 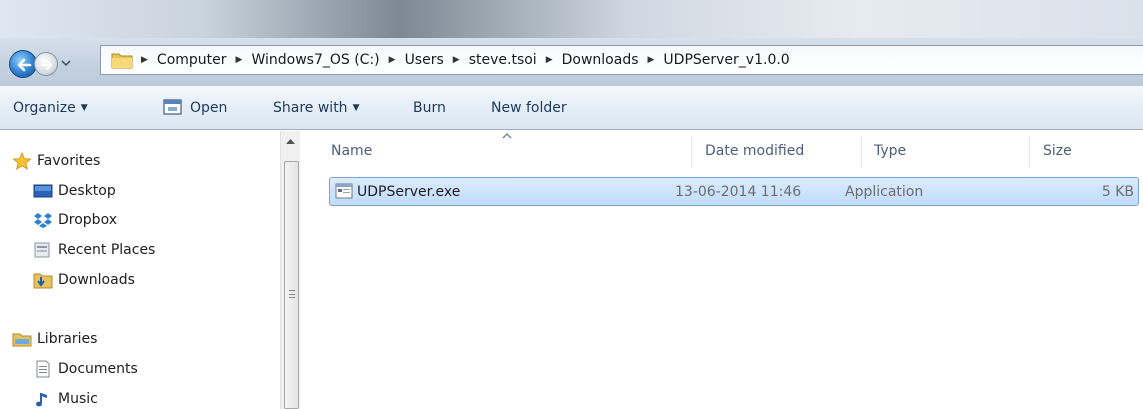 I want to click on file-size: 5 KB, so click(x=1117, y=192).